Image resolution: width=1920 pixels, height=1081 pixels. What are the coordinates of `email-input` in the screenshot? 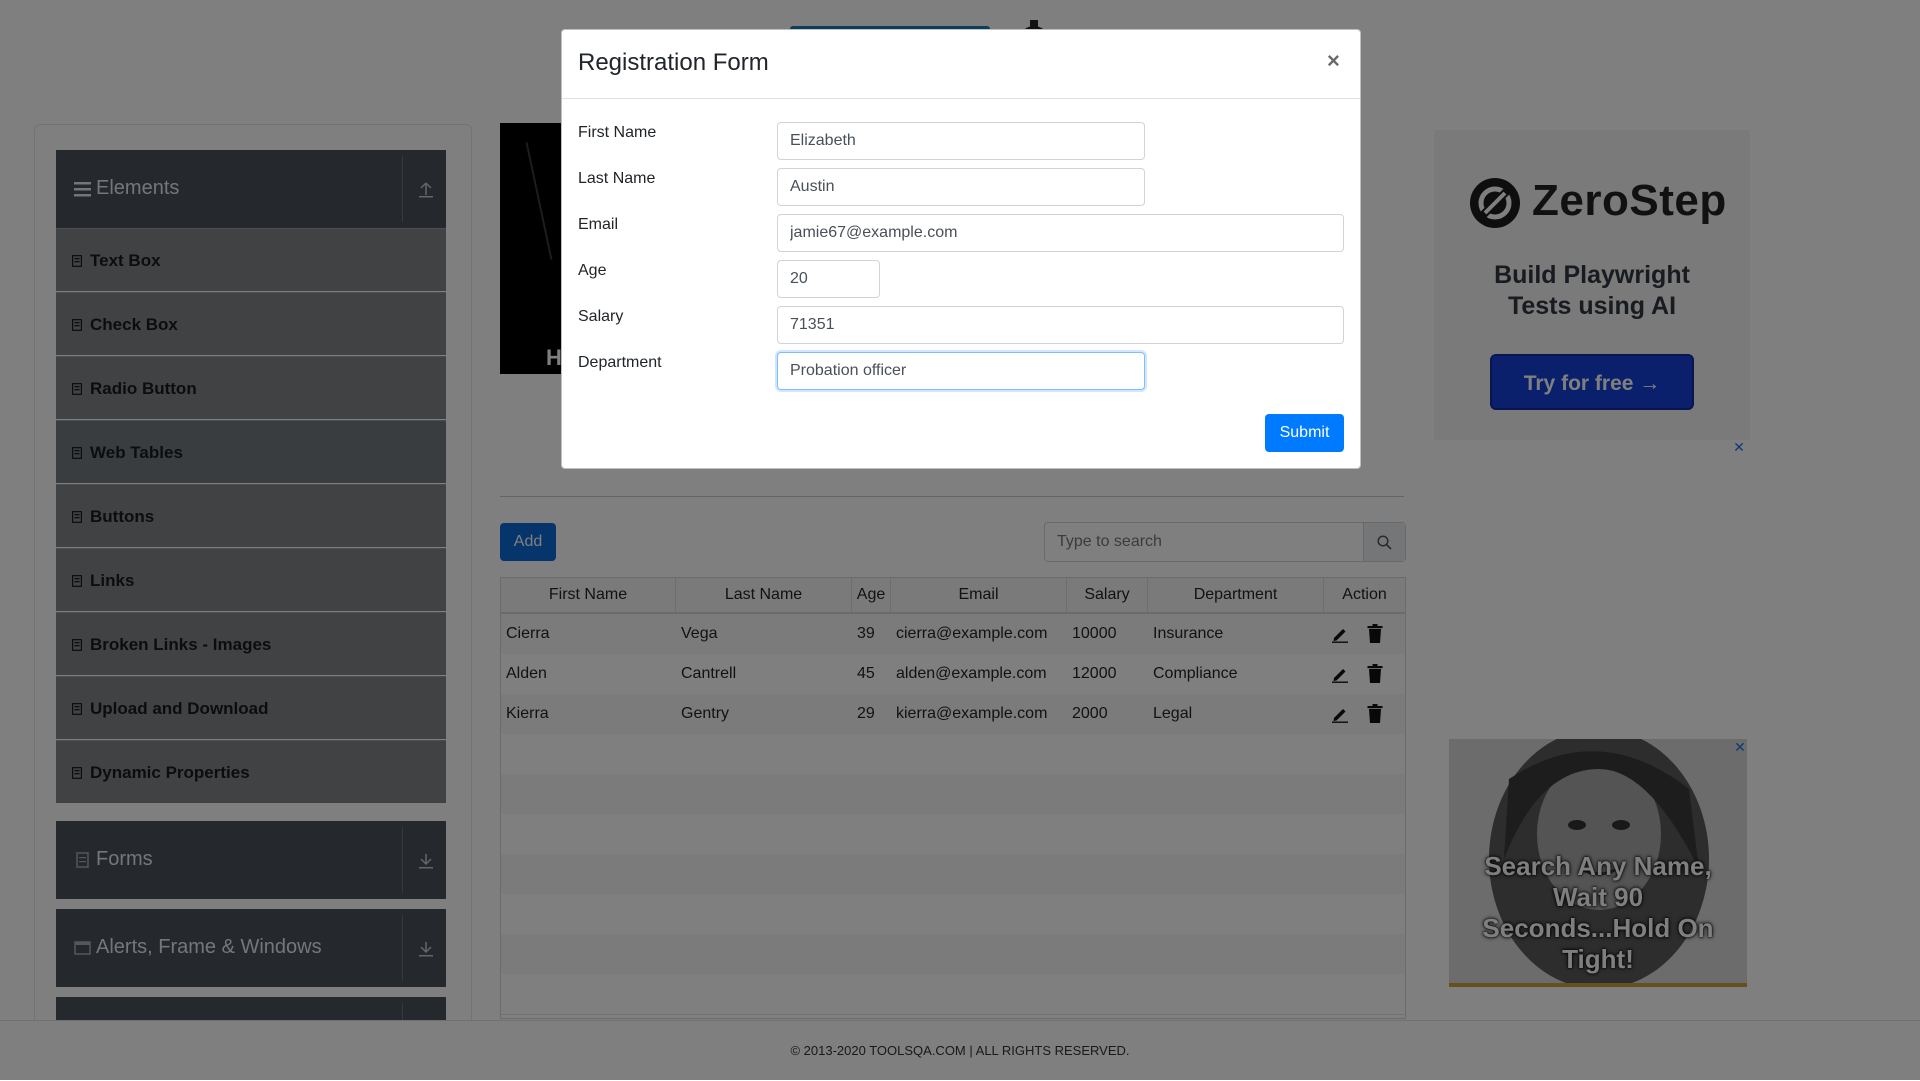 It's located at (1060, 233).